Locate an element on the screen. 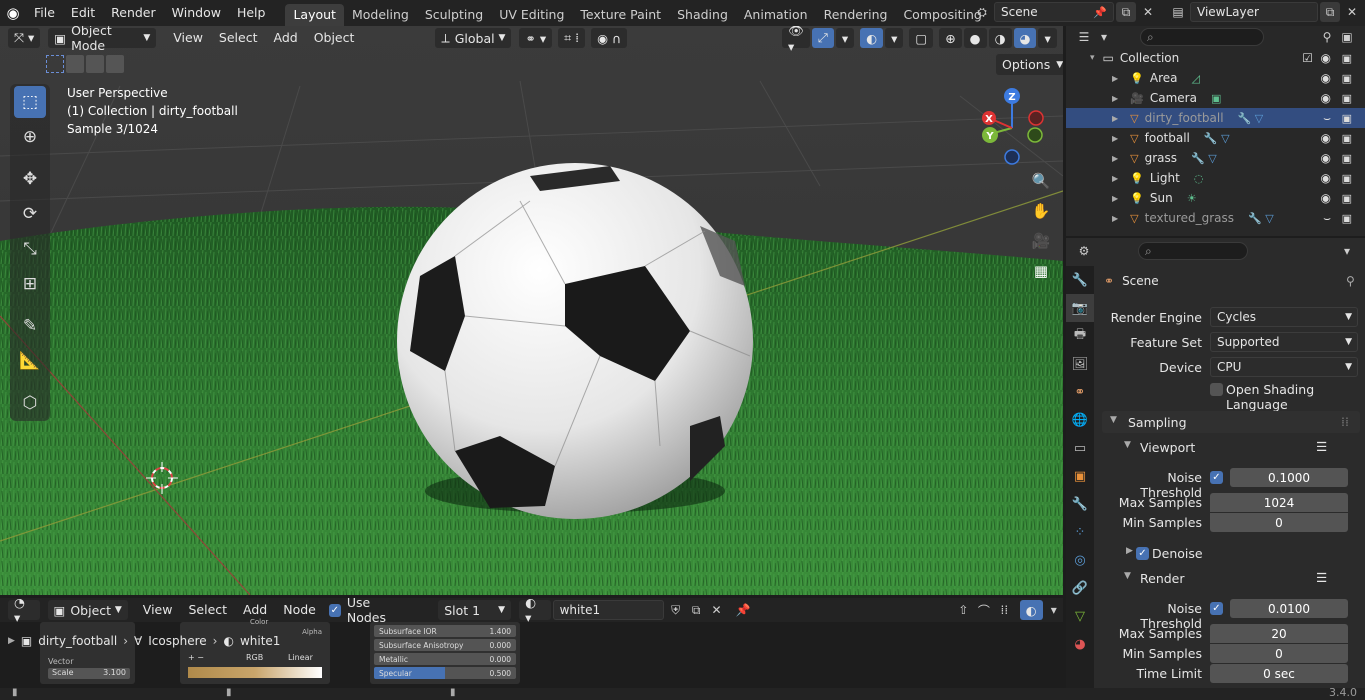 This screenshot has height=700, width=1365. measure-tool-icon: 📐 is located at coordinates (30, 361).